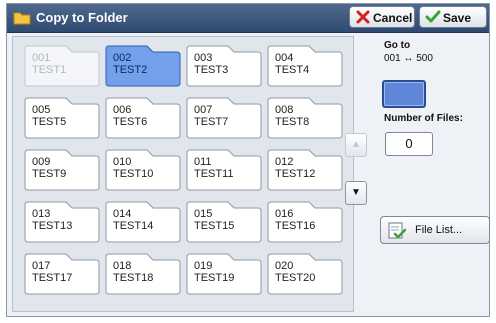 This screenshot has height=323, width=496. Describe the element at coordinates (284, 110) in the screenshot. I see `folder-number: 008` at that location.